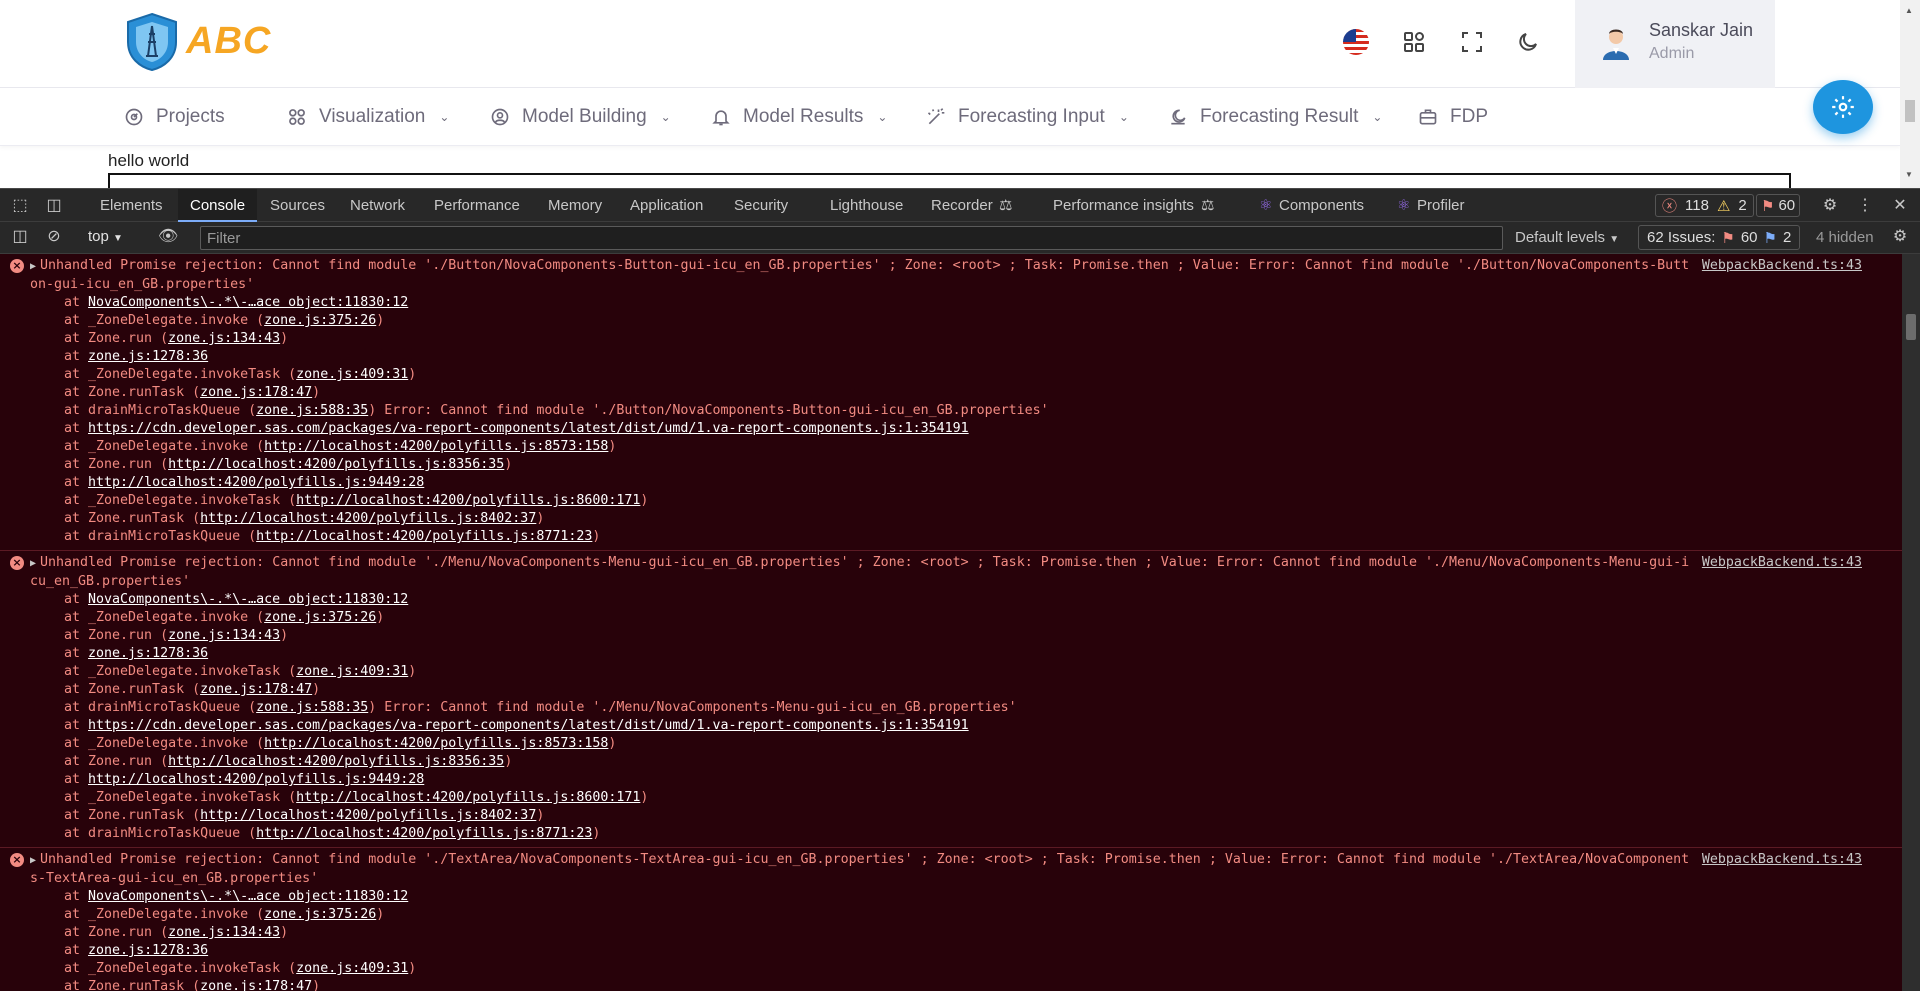  I want to click on brand-name: ABC, so click(228, 41).